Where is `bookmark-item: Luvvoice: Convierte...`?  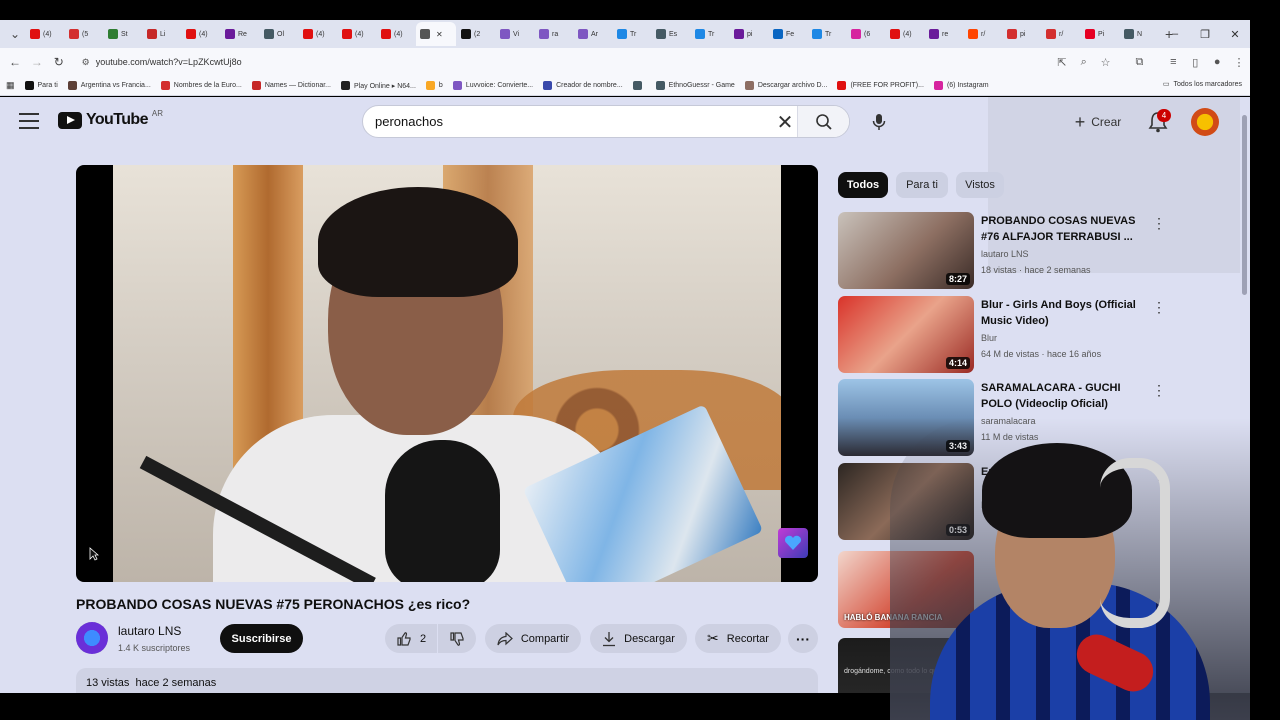 bookmark-item: Luvvoice: Convierte... is located at coordinates (492, 85).